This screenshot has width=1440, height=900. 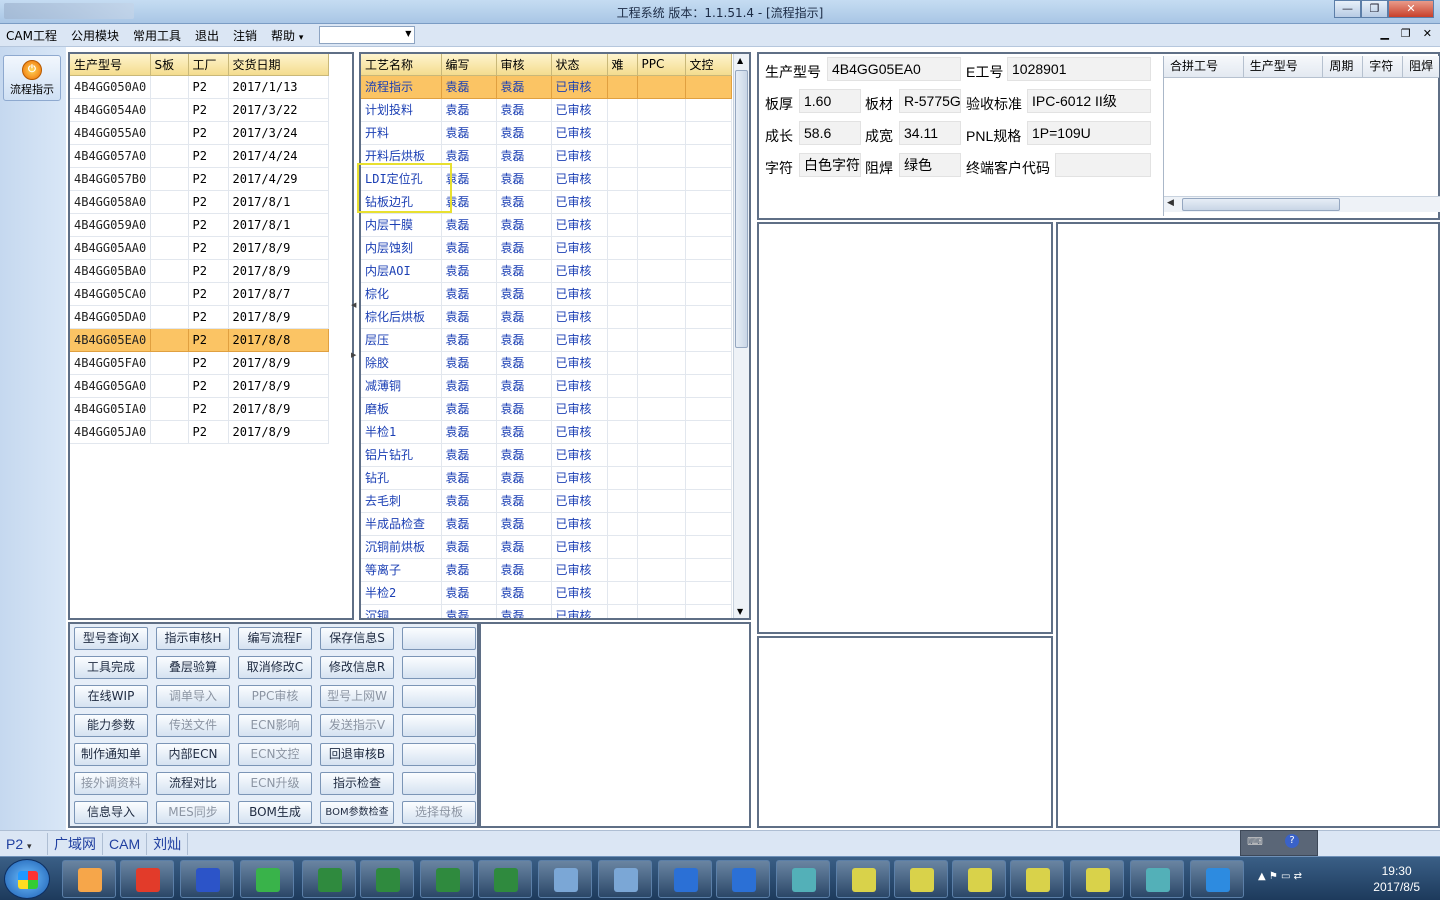 What do you see at coordinates (546, 202) in the screenshot?
I see `table-row: 钻板边孔 袁磊 袁磊 已审核` at bounding box center [546, 202].